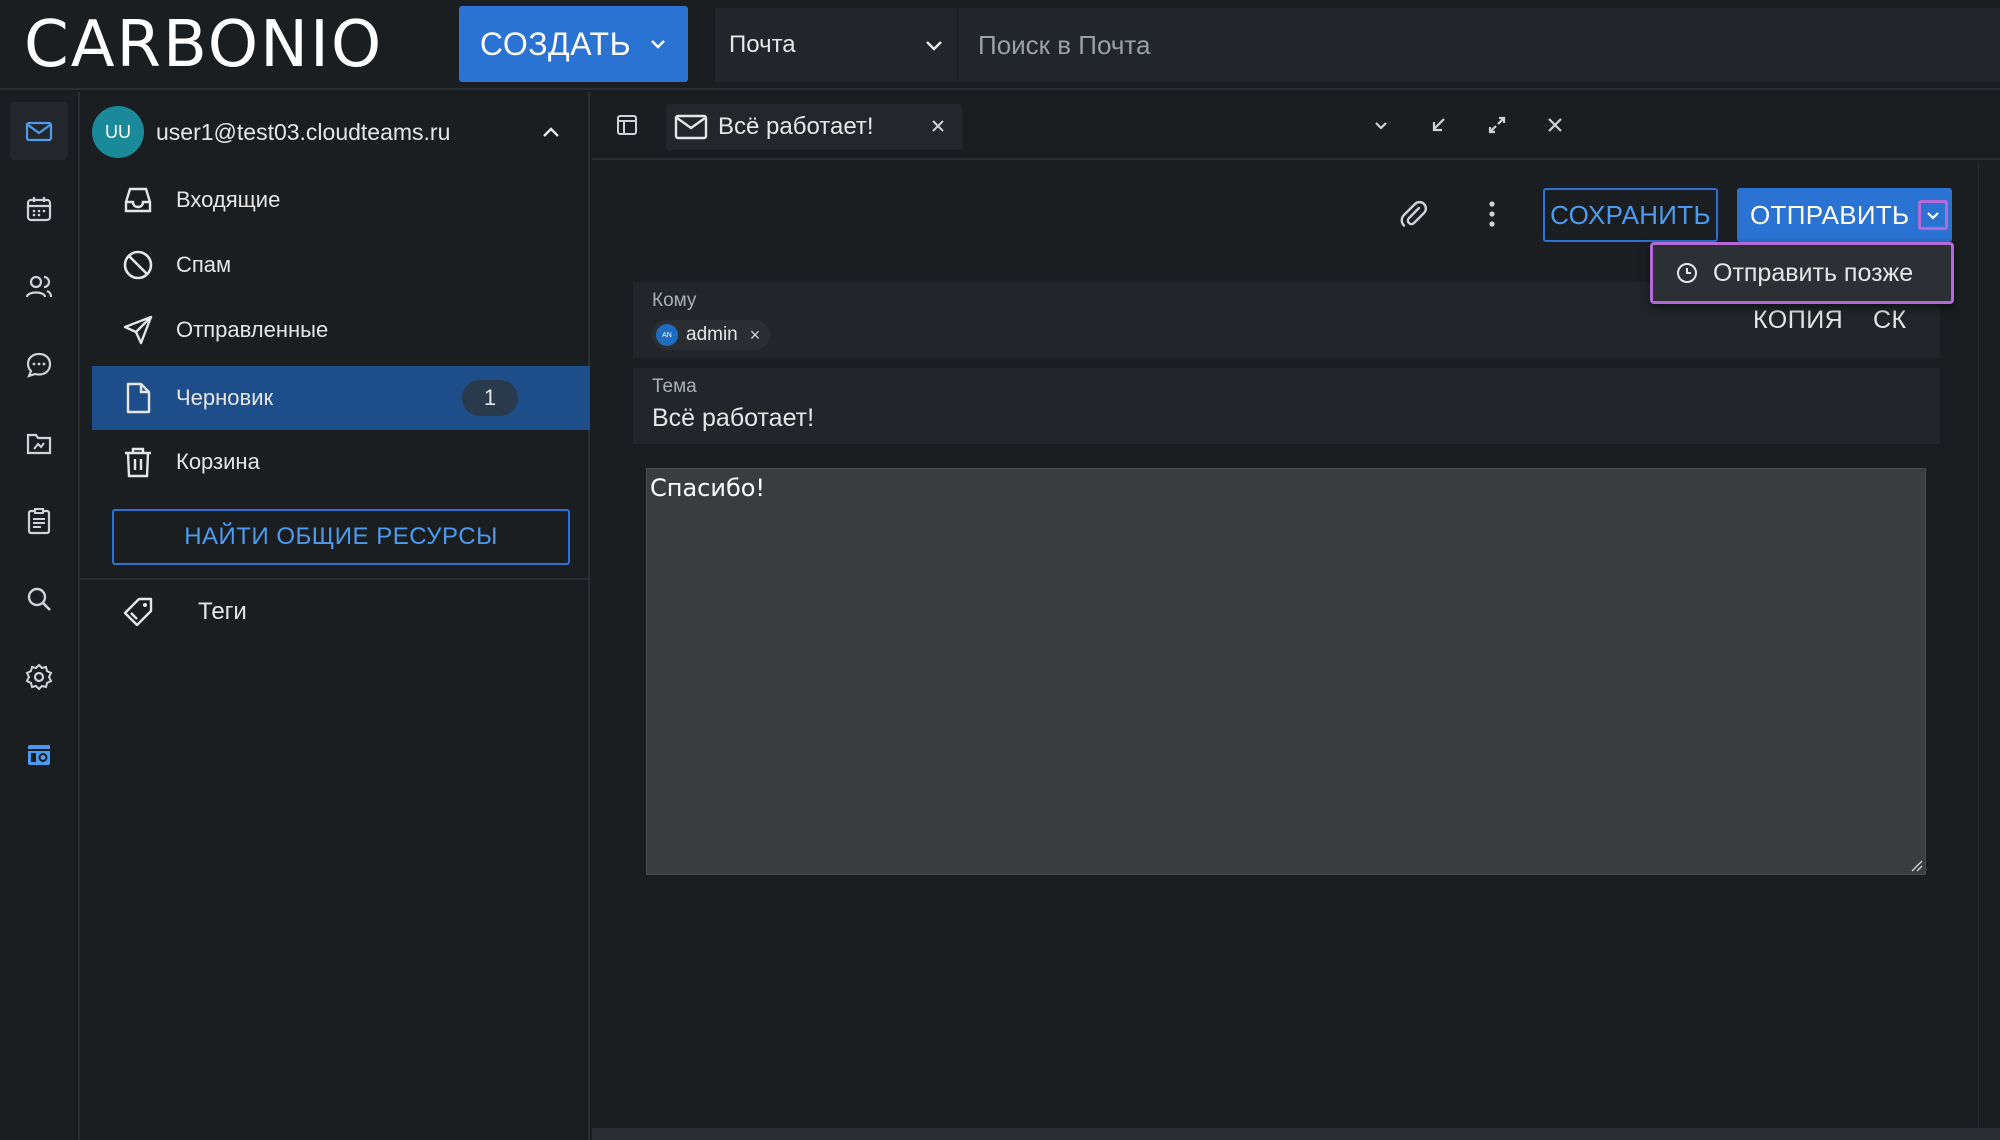  Describe the element at coordinates (1798, 320) in the screenshot. I see `cc-button: КОПИЯ` at that location.